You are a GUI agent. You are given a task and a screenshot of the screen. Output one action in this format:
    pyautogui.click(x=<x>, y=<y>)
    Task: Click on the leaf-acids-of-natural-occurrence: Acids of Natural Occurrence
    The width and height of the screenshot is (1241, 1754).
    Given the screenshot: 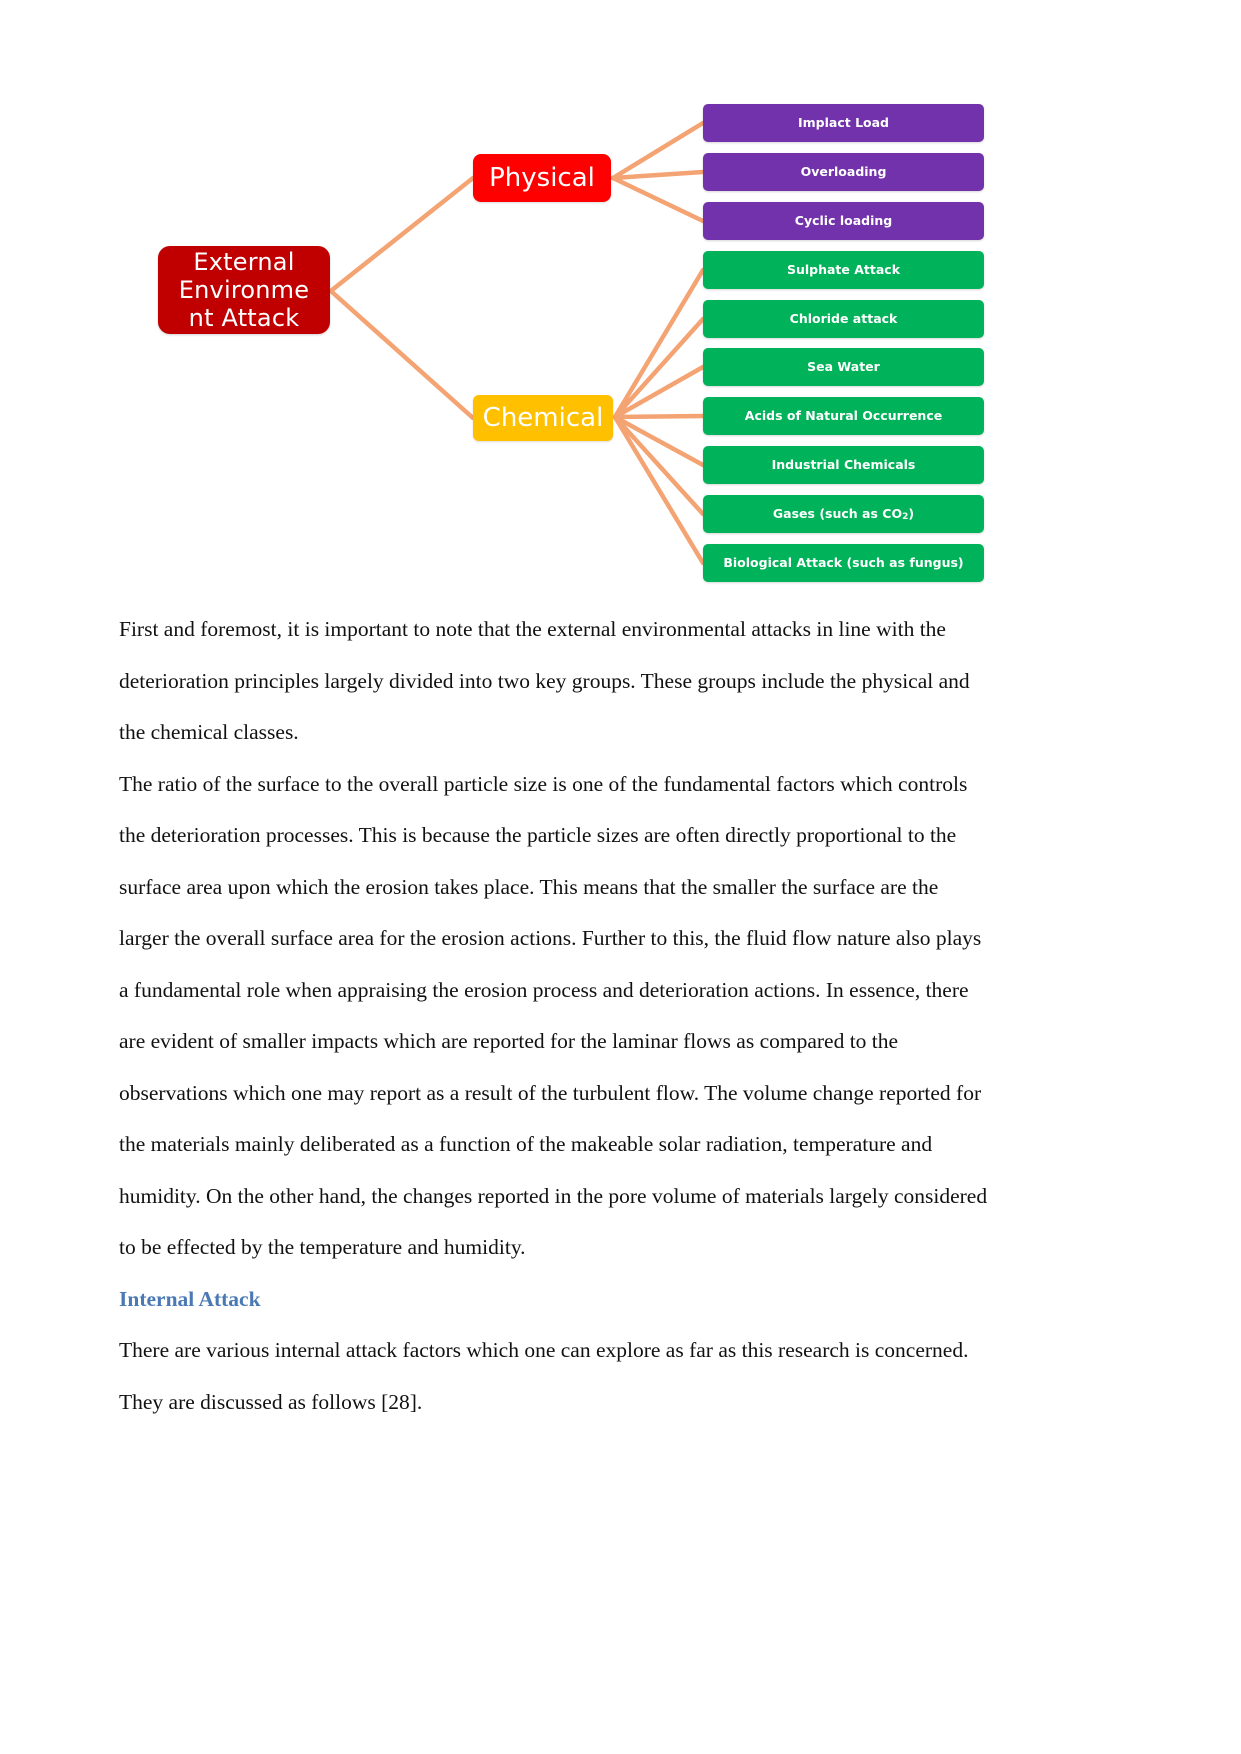 What is the action you would take?
    pyautogui.click(x=843, y=416)
    